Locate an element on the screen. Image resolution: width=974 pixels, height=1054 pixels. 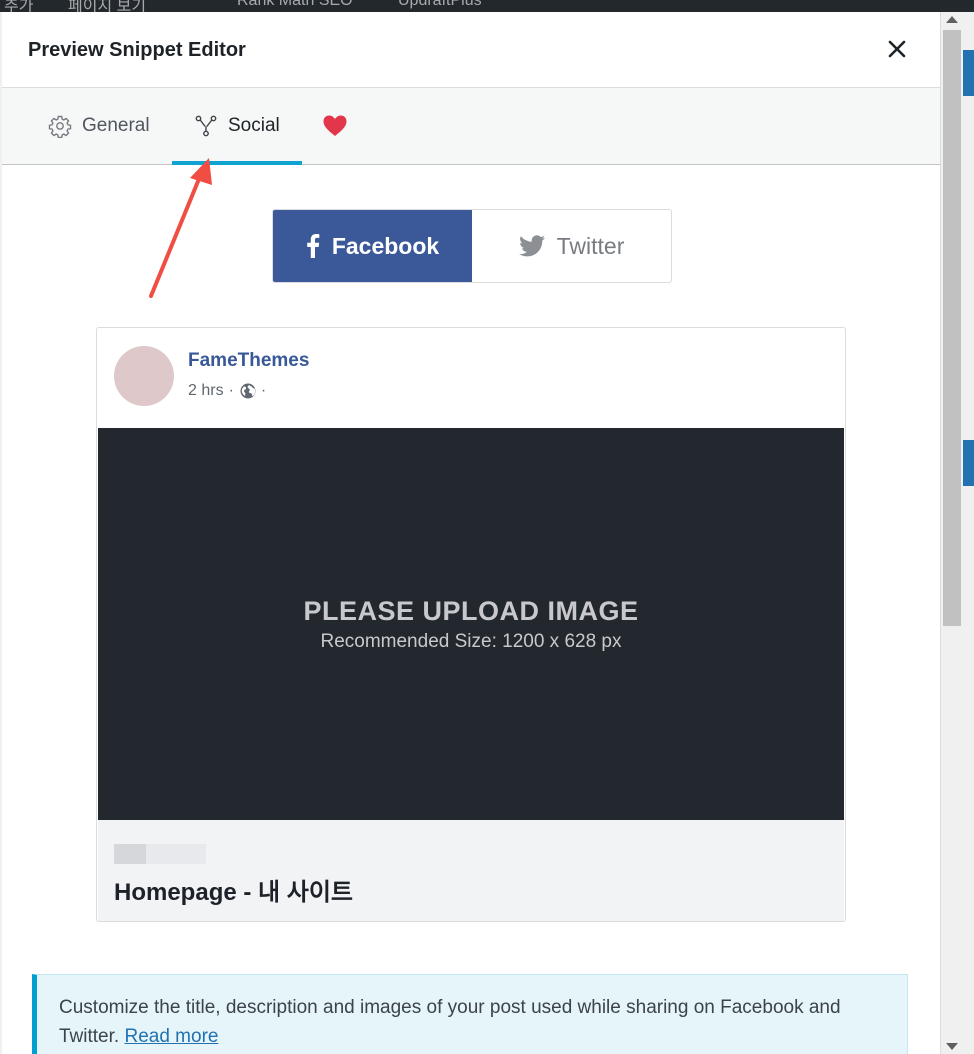
modal-title: Preview Snippet Editor is located at coordinates (137, 50).